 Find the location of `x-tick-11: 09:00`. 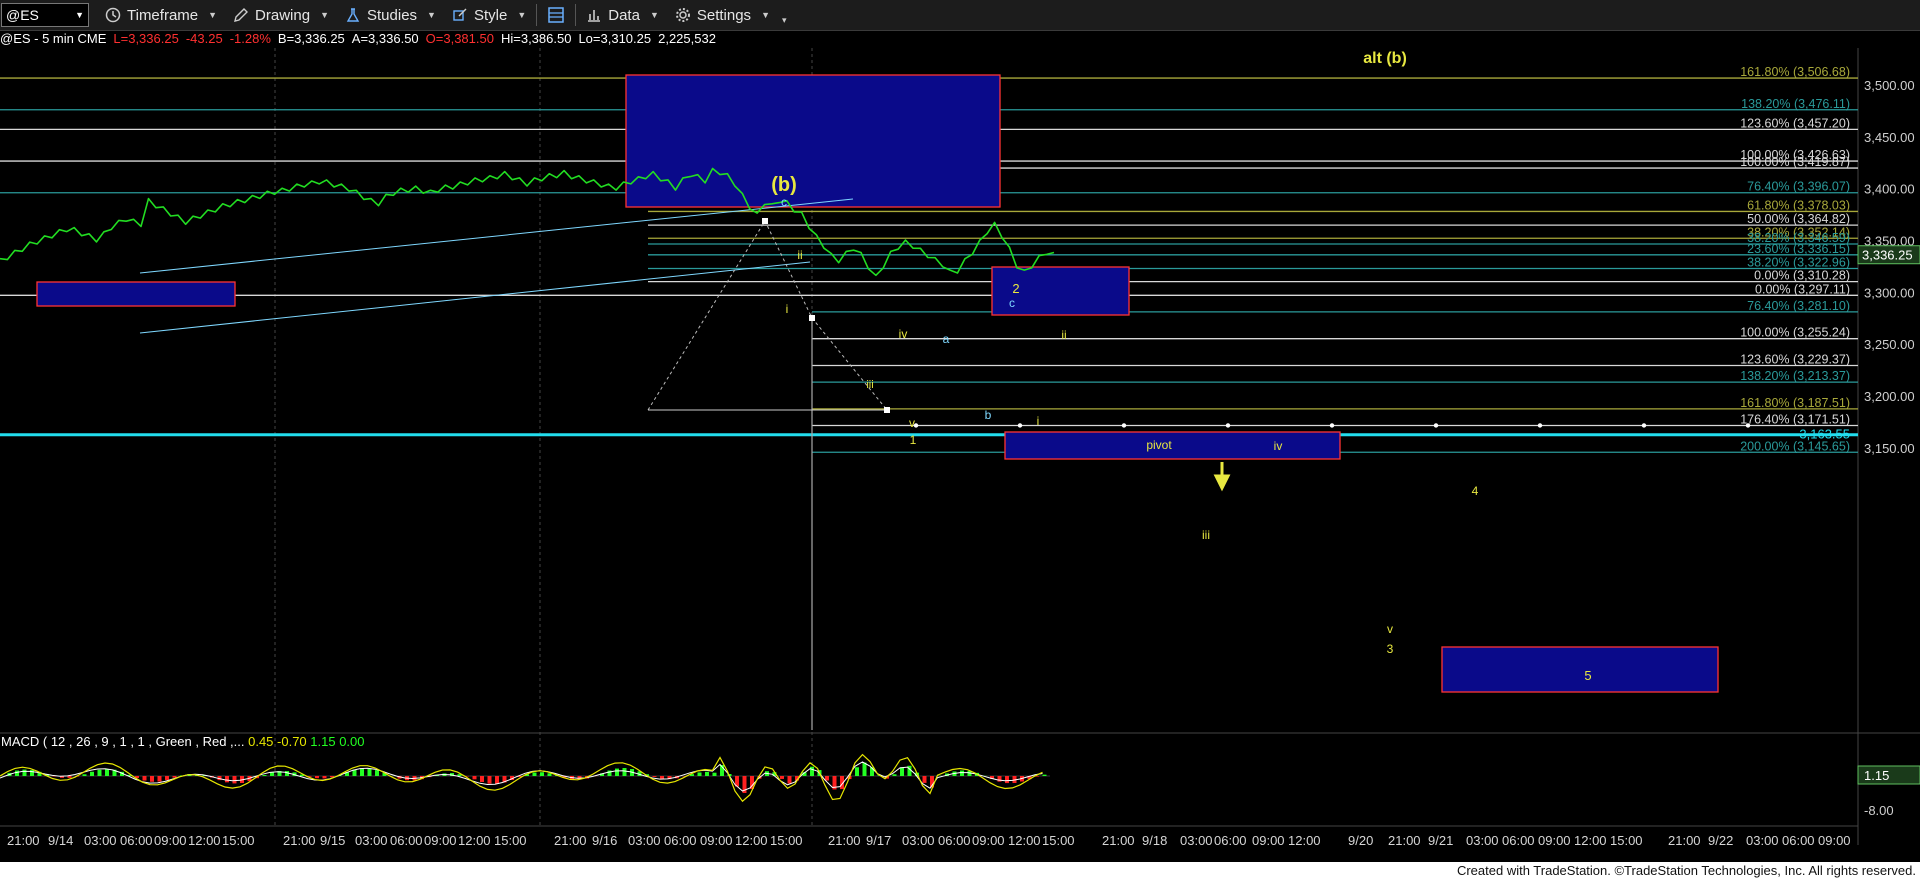

x-tick-11: 09:00 is located at coordinates (440, 840).